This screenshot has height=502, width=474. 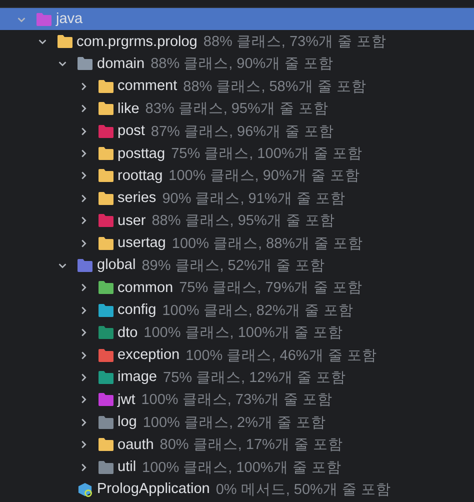 What do you see at coordinates (233, 265) in the screenshot?
I see `coverage-text: 89% 클래스, 52%개 줄 포함` at bounding box center [233, 265].